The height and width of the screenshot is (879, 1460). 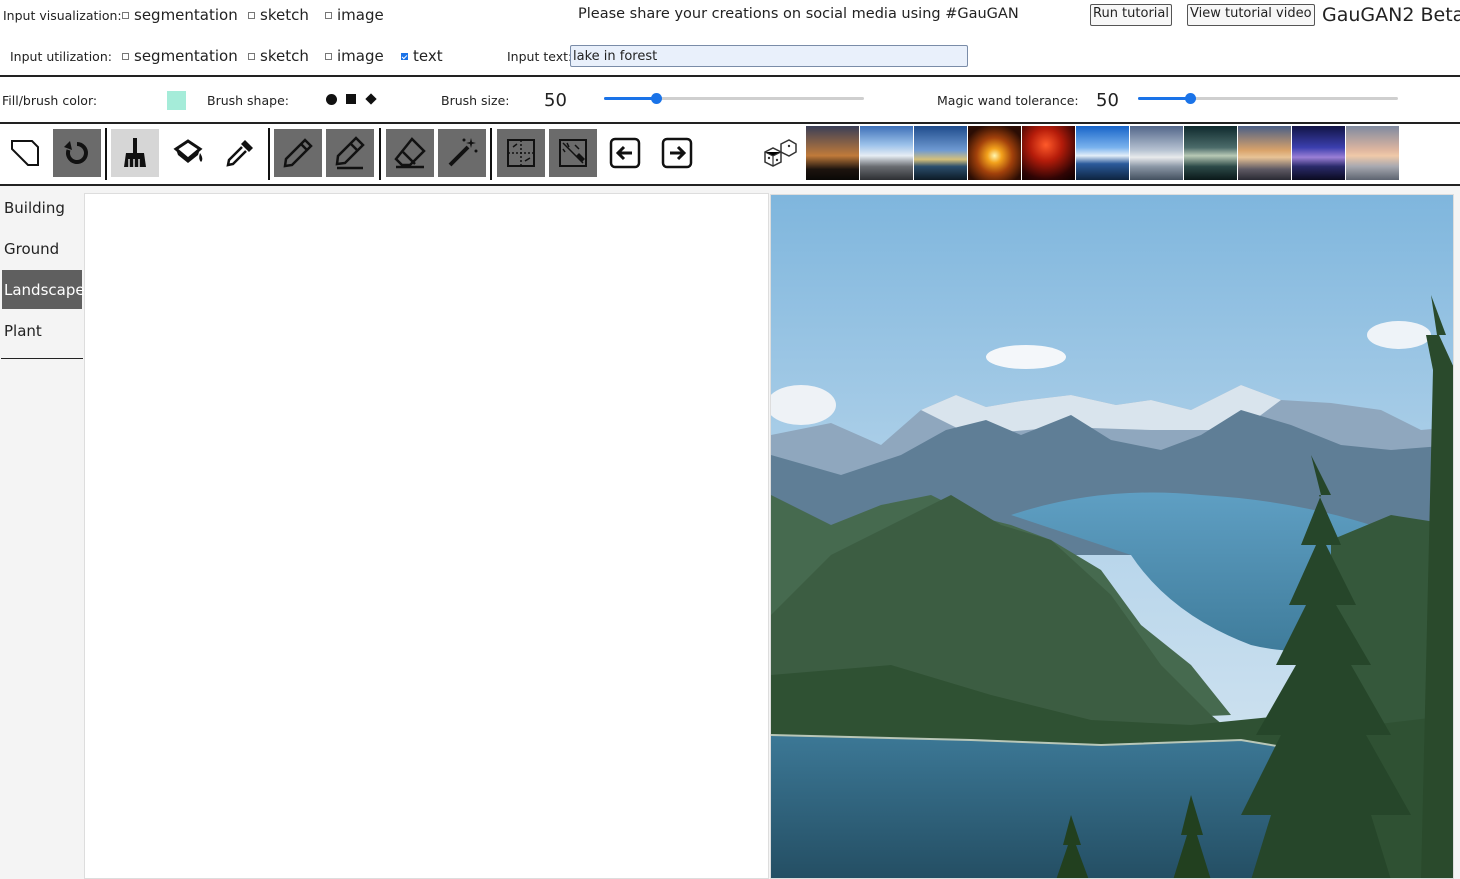 I want to click on eyedropper-icon, so click(x=240, y=153).